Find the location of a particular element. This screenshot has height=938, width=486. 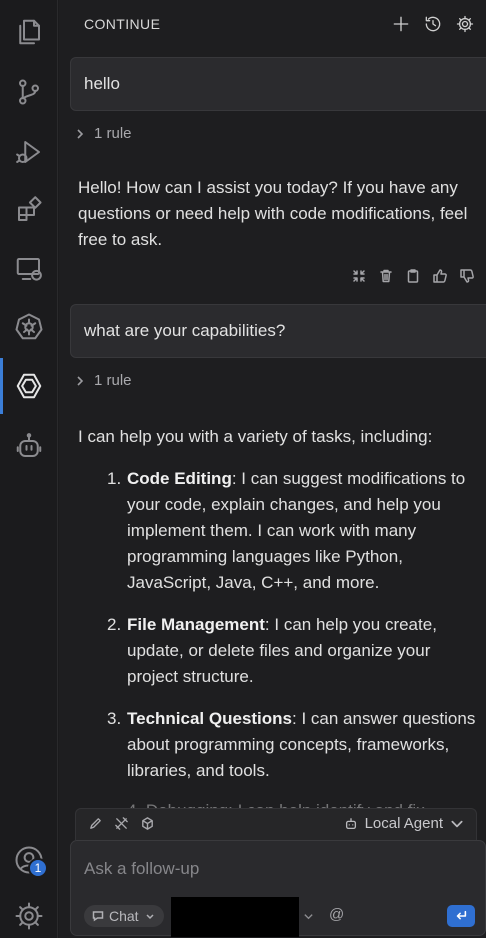

trash-icon is located at coordinates (386, 276).